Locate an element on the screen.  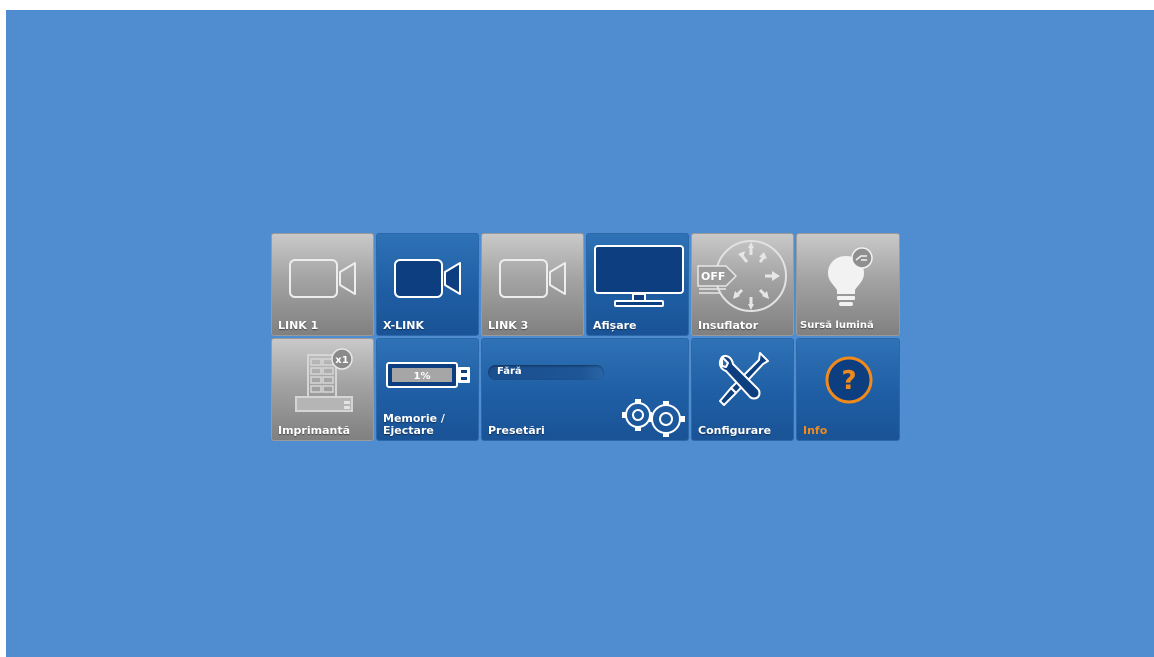
xlink-tile: X-LINK is located at coordinates (427, 284).